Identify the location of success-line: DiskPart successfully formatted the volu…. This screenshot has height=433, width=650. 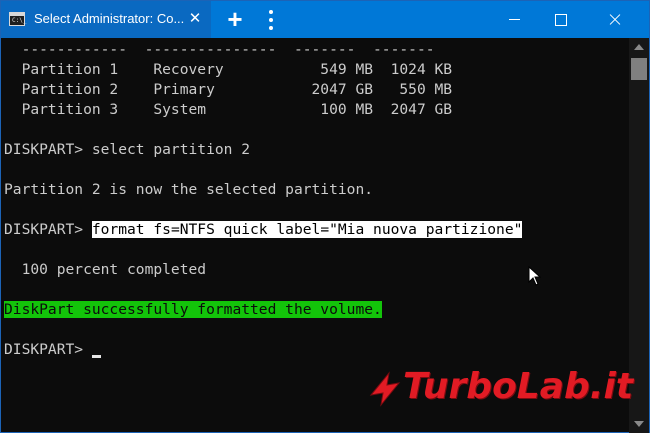
(193, 310).